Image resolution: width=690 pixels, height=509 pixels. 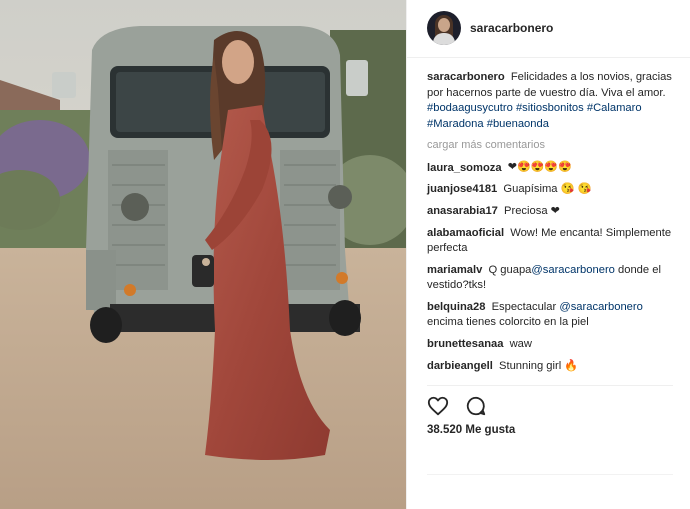 I want to click on comment: juanjose4181 Guapísima 😘 😘, so click(x=551, y=190).